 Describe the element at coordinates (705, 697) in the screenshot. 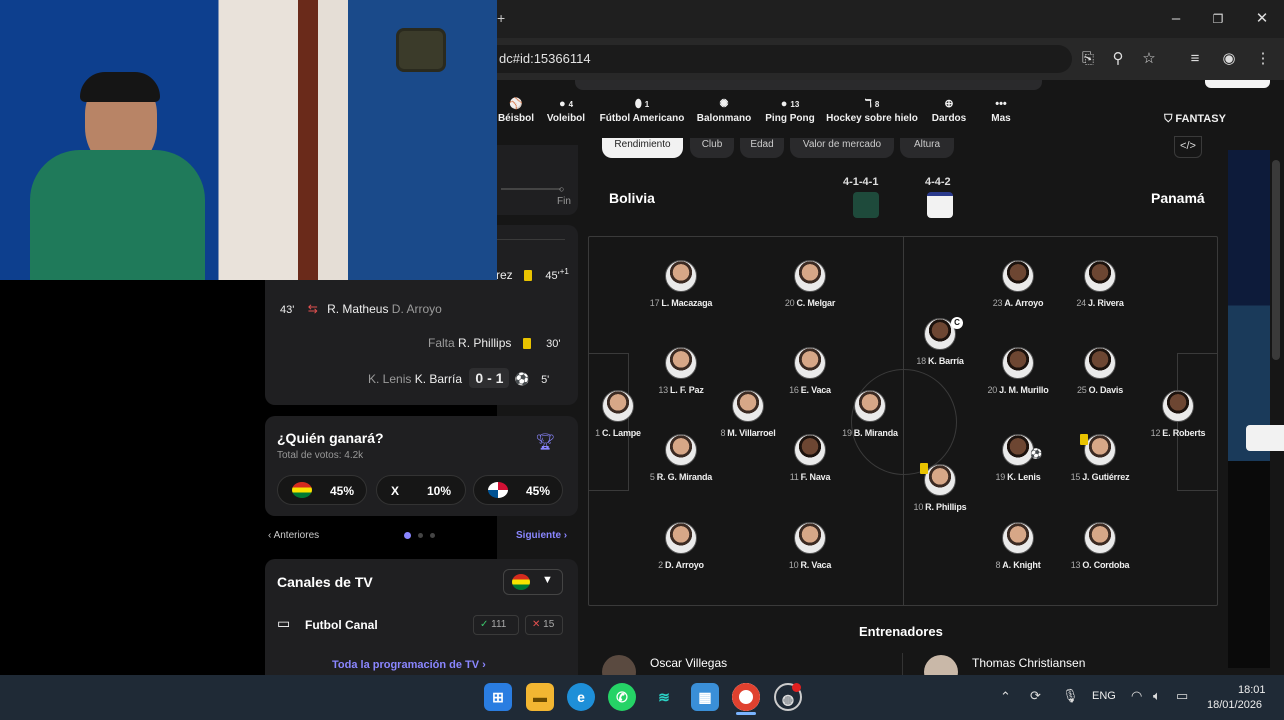

I see `photos-icon: ▦` at that location.